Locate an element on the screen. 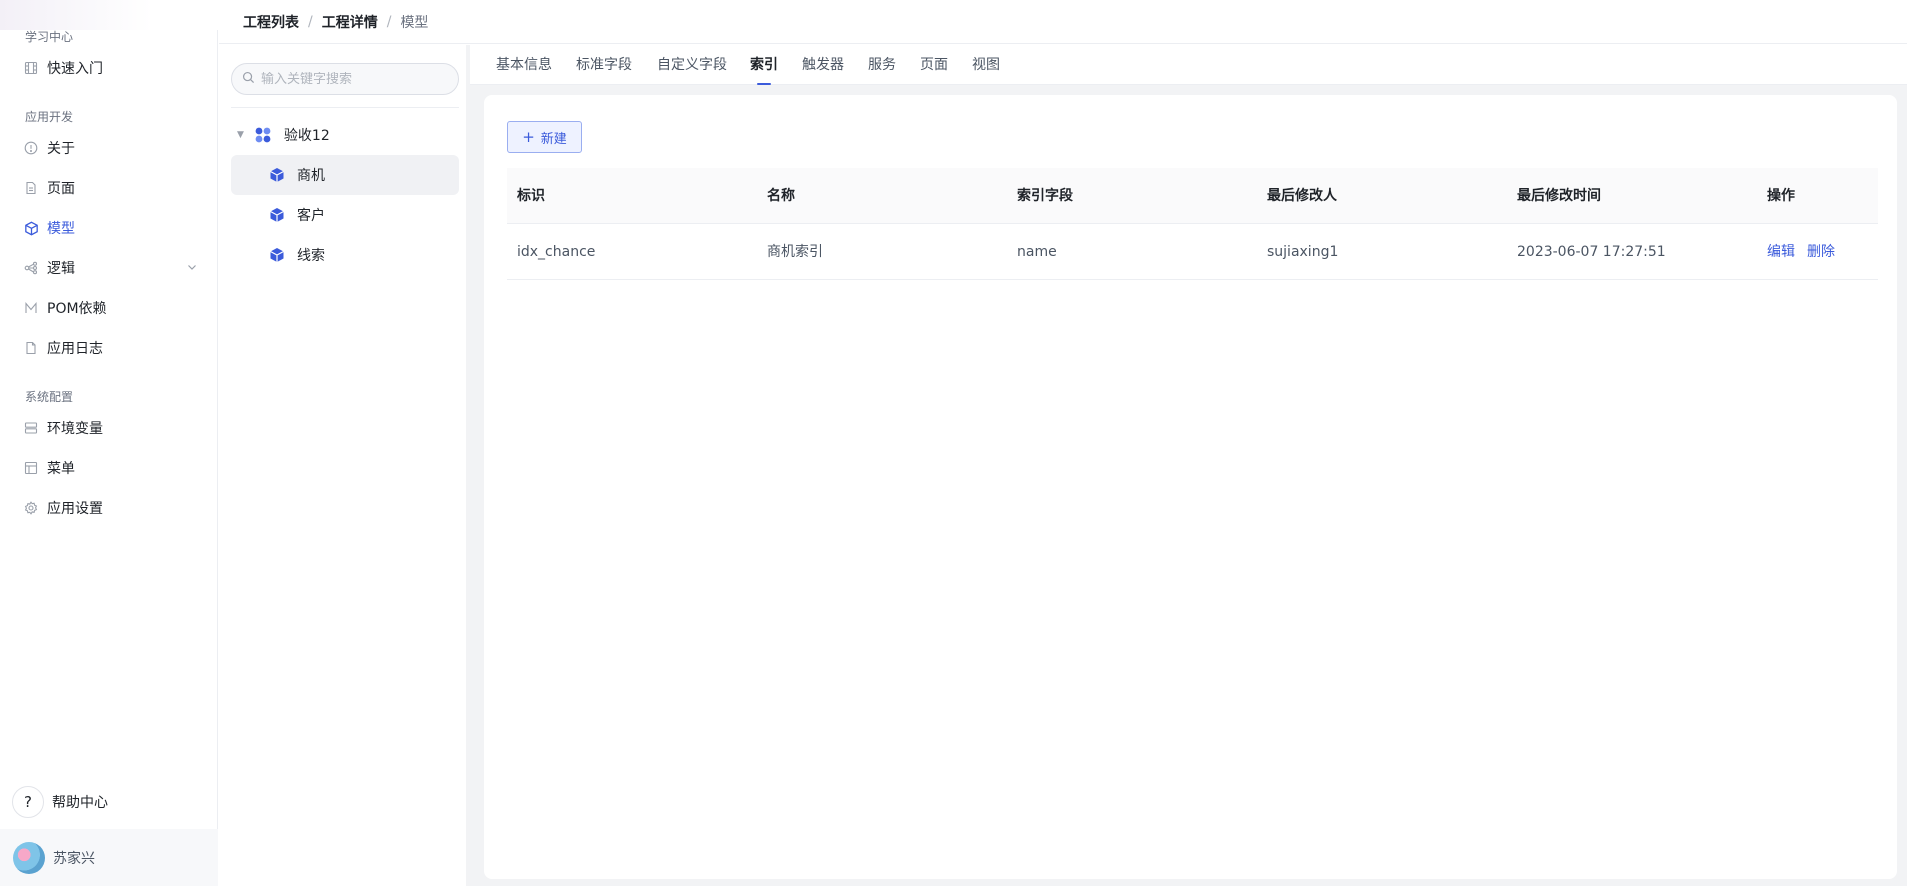 This screenshot has width=1907, height=886. breadcrumb-project-list: 工程列表 is located at coordinates (271, 22).